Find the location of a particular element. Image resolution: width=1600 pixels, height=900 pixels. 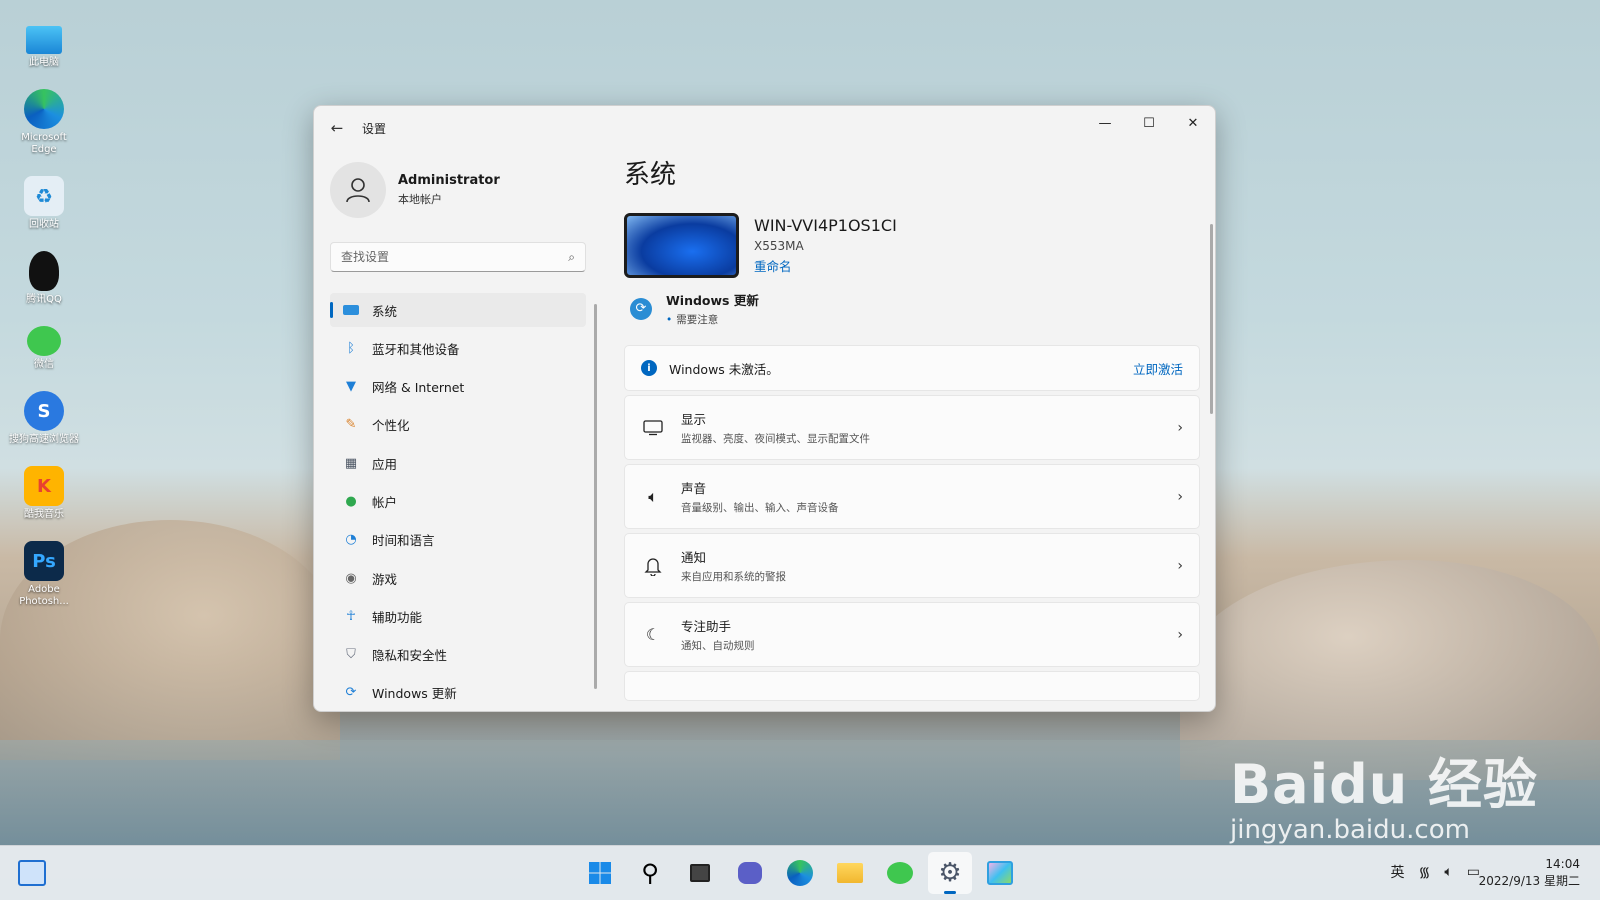

main-scrollbar is located at coordinates (1211, 319).